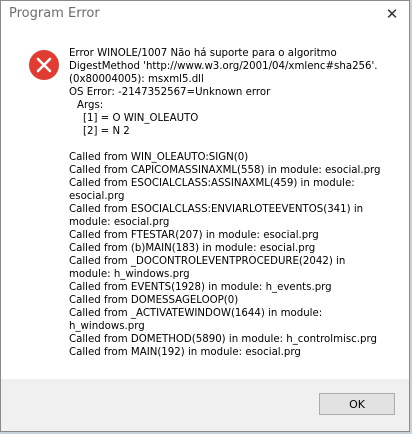  Describe the element at coordinates (107, 326) in the screenshot. I see `message-line: h_windows.prg` at that location.